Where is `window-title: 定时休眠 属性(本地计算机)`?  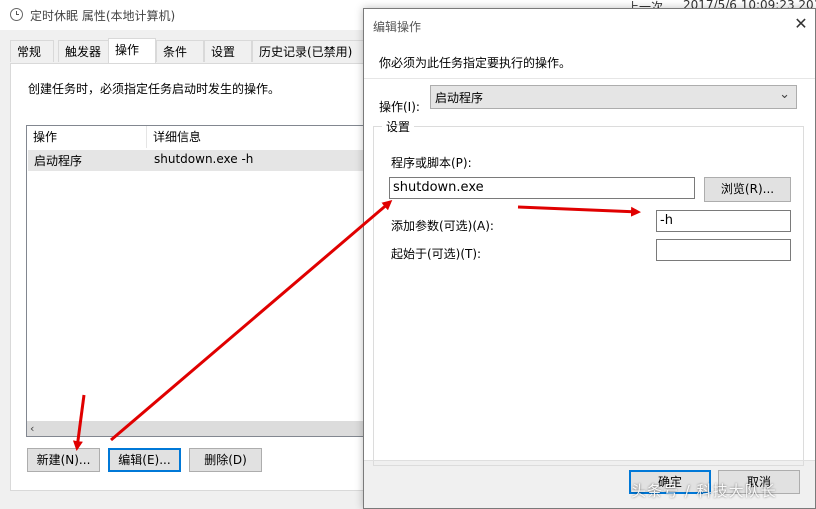
window-title: 定时休眠 属性(本地计算机) is located at coordinates (103, 16).